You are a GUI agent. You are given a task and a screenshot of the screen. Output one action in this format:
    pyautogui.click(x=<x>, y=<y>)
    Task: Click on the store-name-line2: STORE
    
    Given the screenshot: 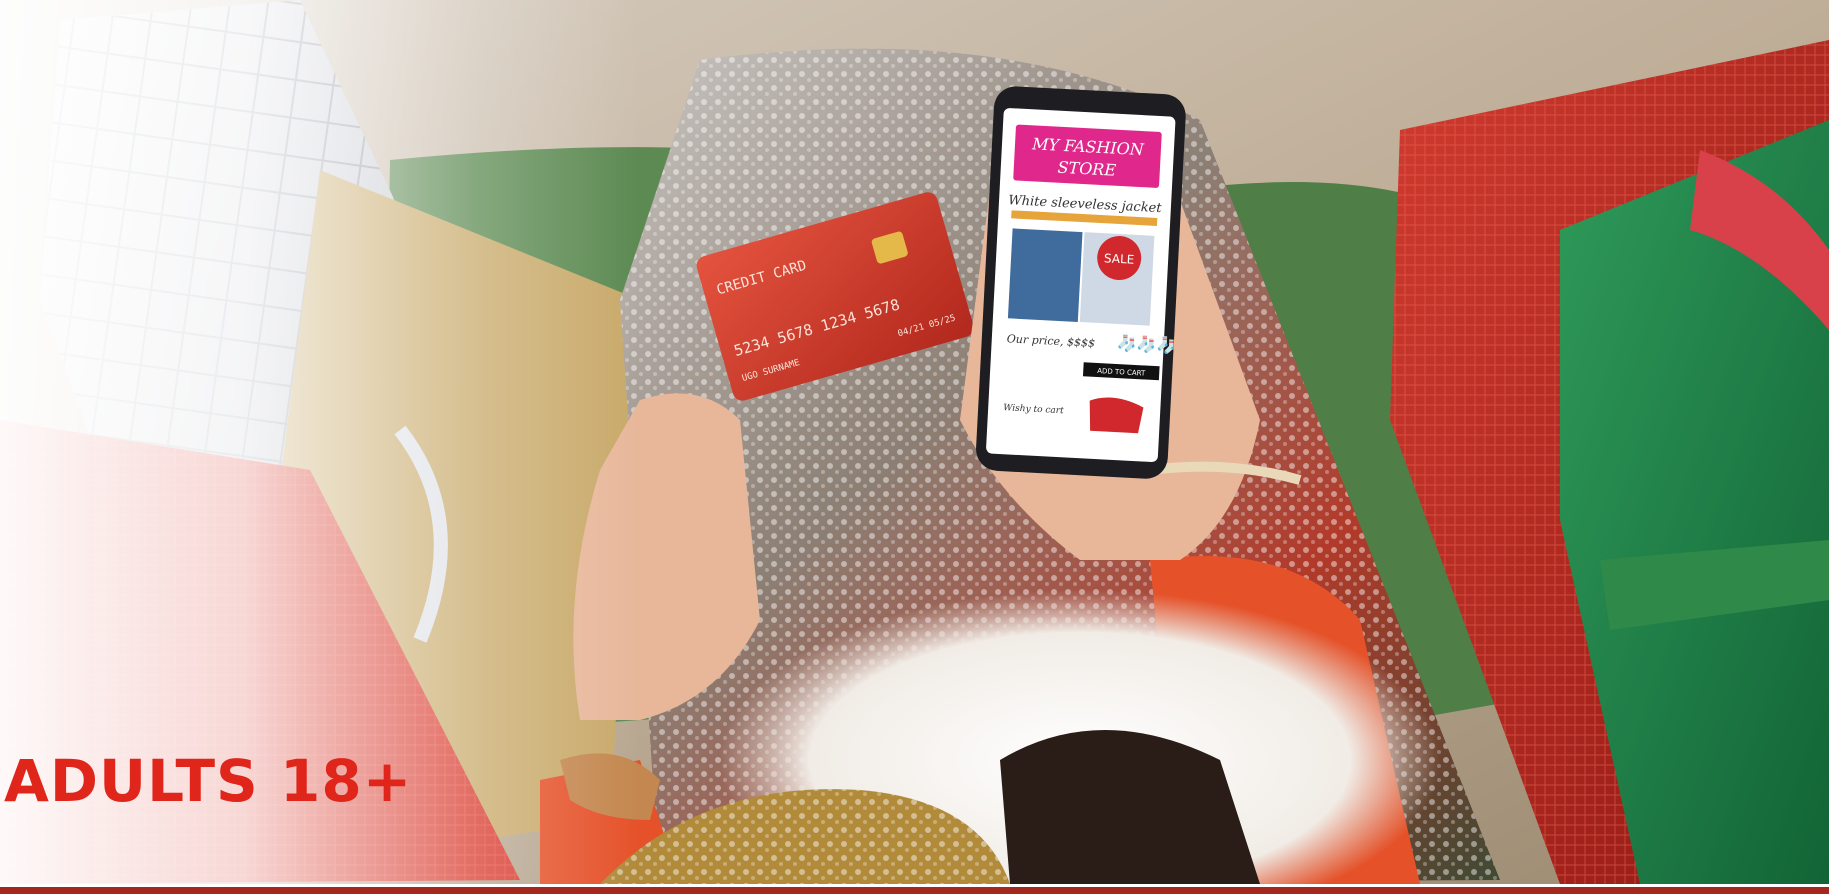 What is the action you would take?
    pyautogui.click(x=1087, y=169)
    